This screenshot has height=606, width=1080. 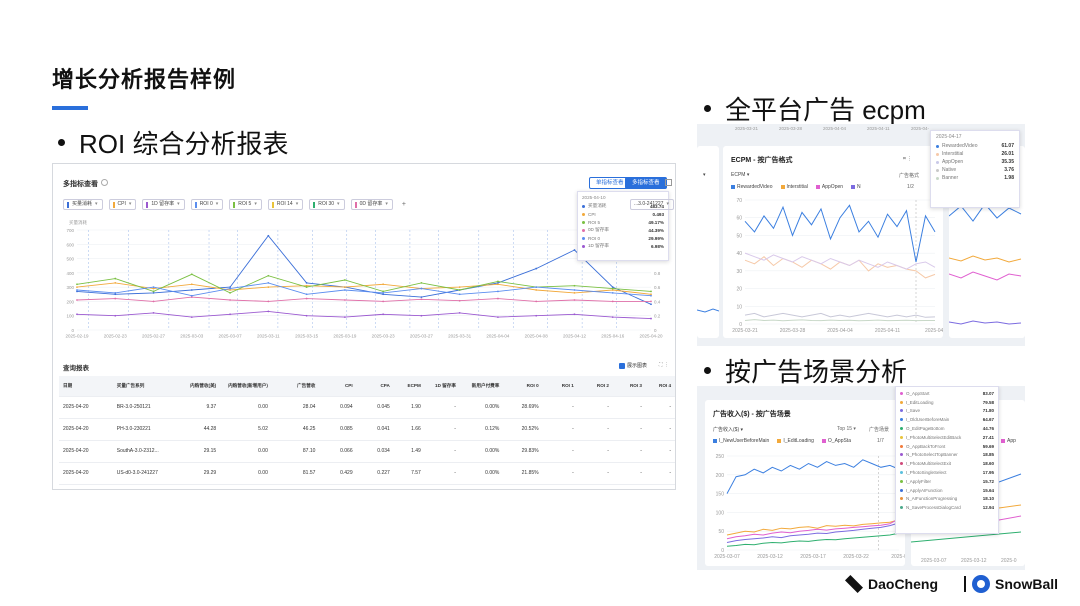 I want to click on metric-select-7: 0D 留存率 ▾, so click(x=371, y=204).